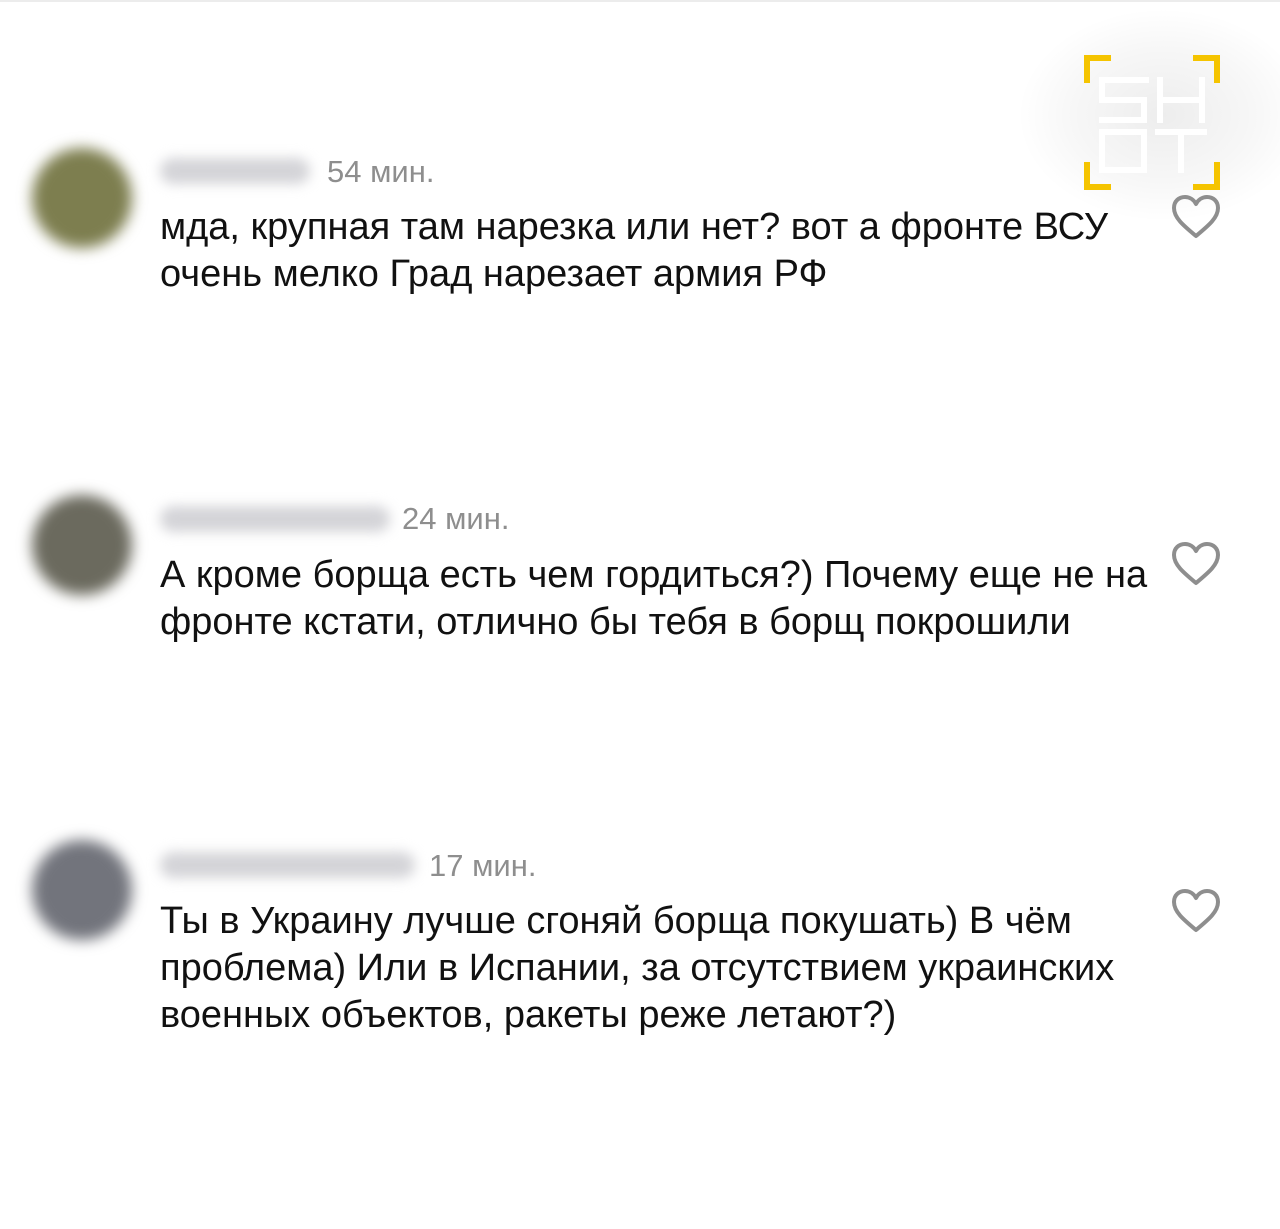 The height and width of the screenshot is (1229, 1280). What do you see at coordinates (1152, 122) in the screenshot?
I see `shot-logo-icon` at bounding box center [1152, 122].